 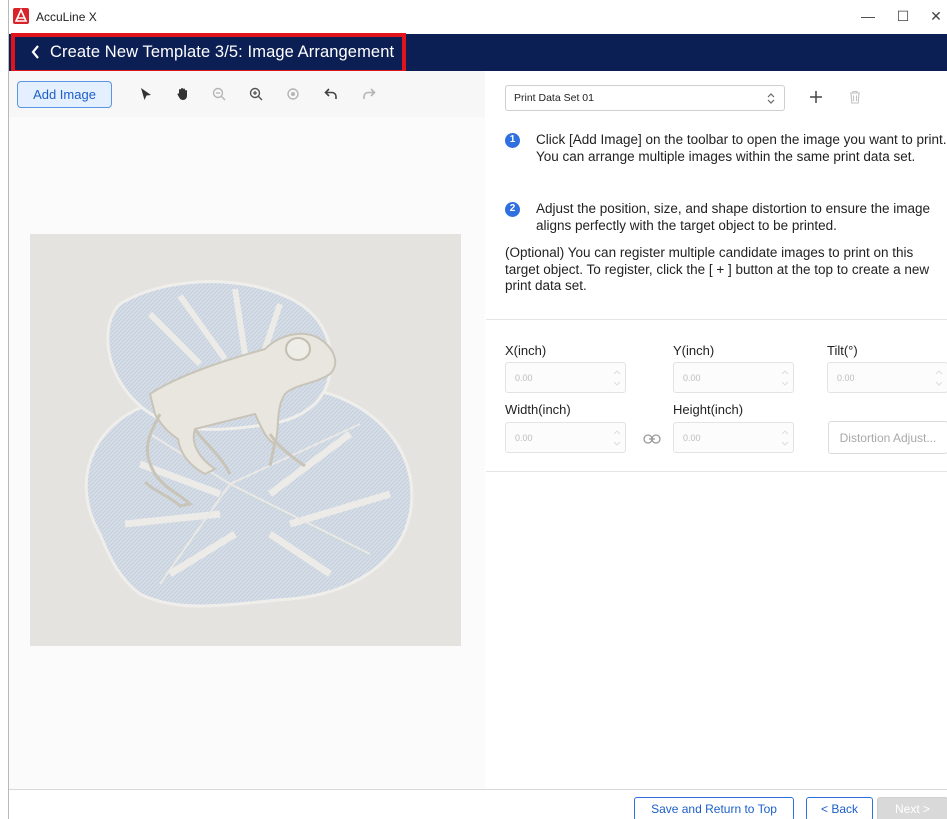 What do you see at coordinates (21, 16) in the screenshot?
I see `app-logo-icon` at bounding box center [21, 16].